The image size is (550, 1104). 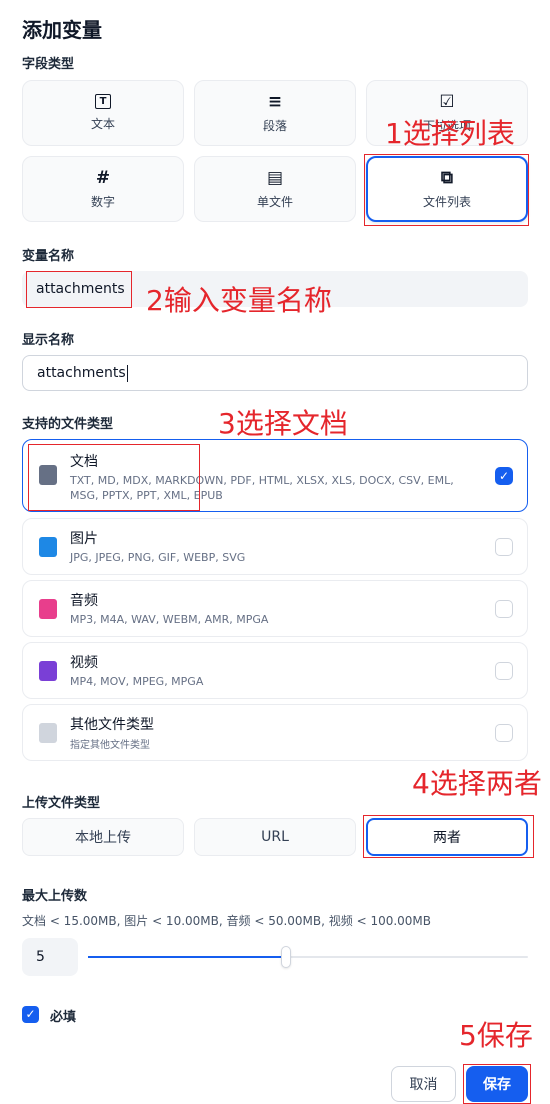 I want to click on upload-url-button: URL, so click(x=275, y=837).